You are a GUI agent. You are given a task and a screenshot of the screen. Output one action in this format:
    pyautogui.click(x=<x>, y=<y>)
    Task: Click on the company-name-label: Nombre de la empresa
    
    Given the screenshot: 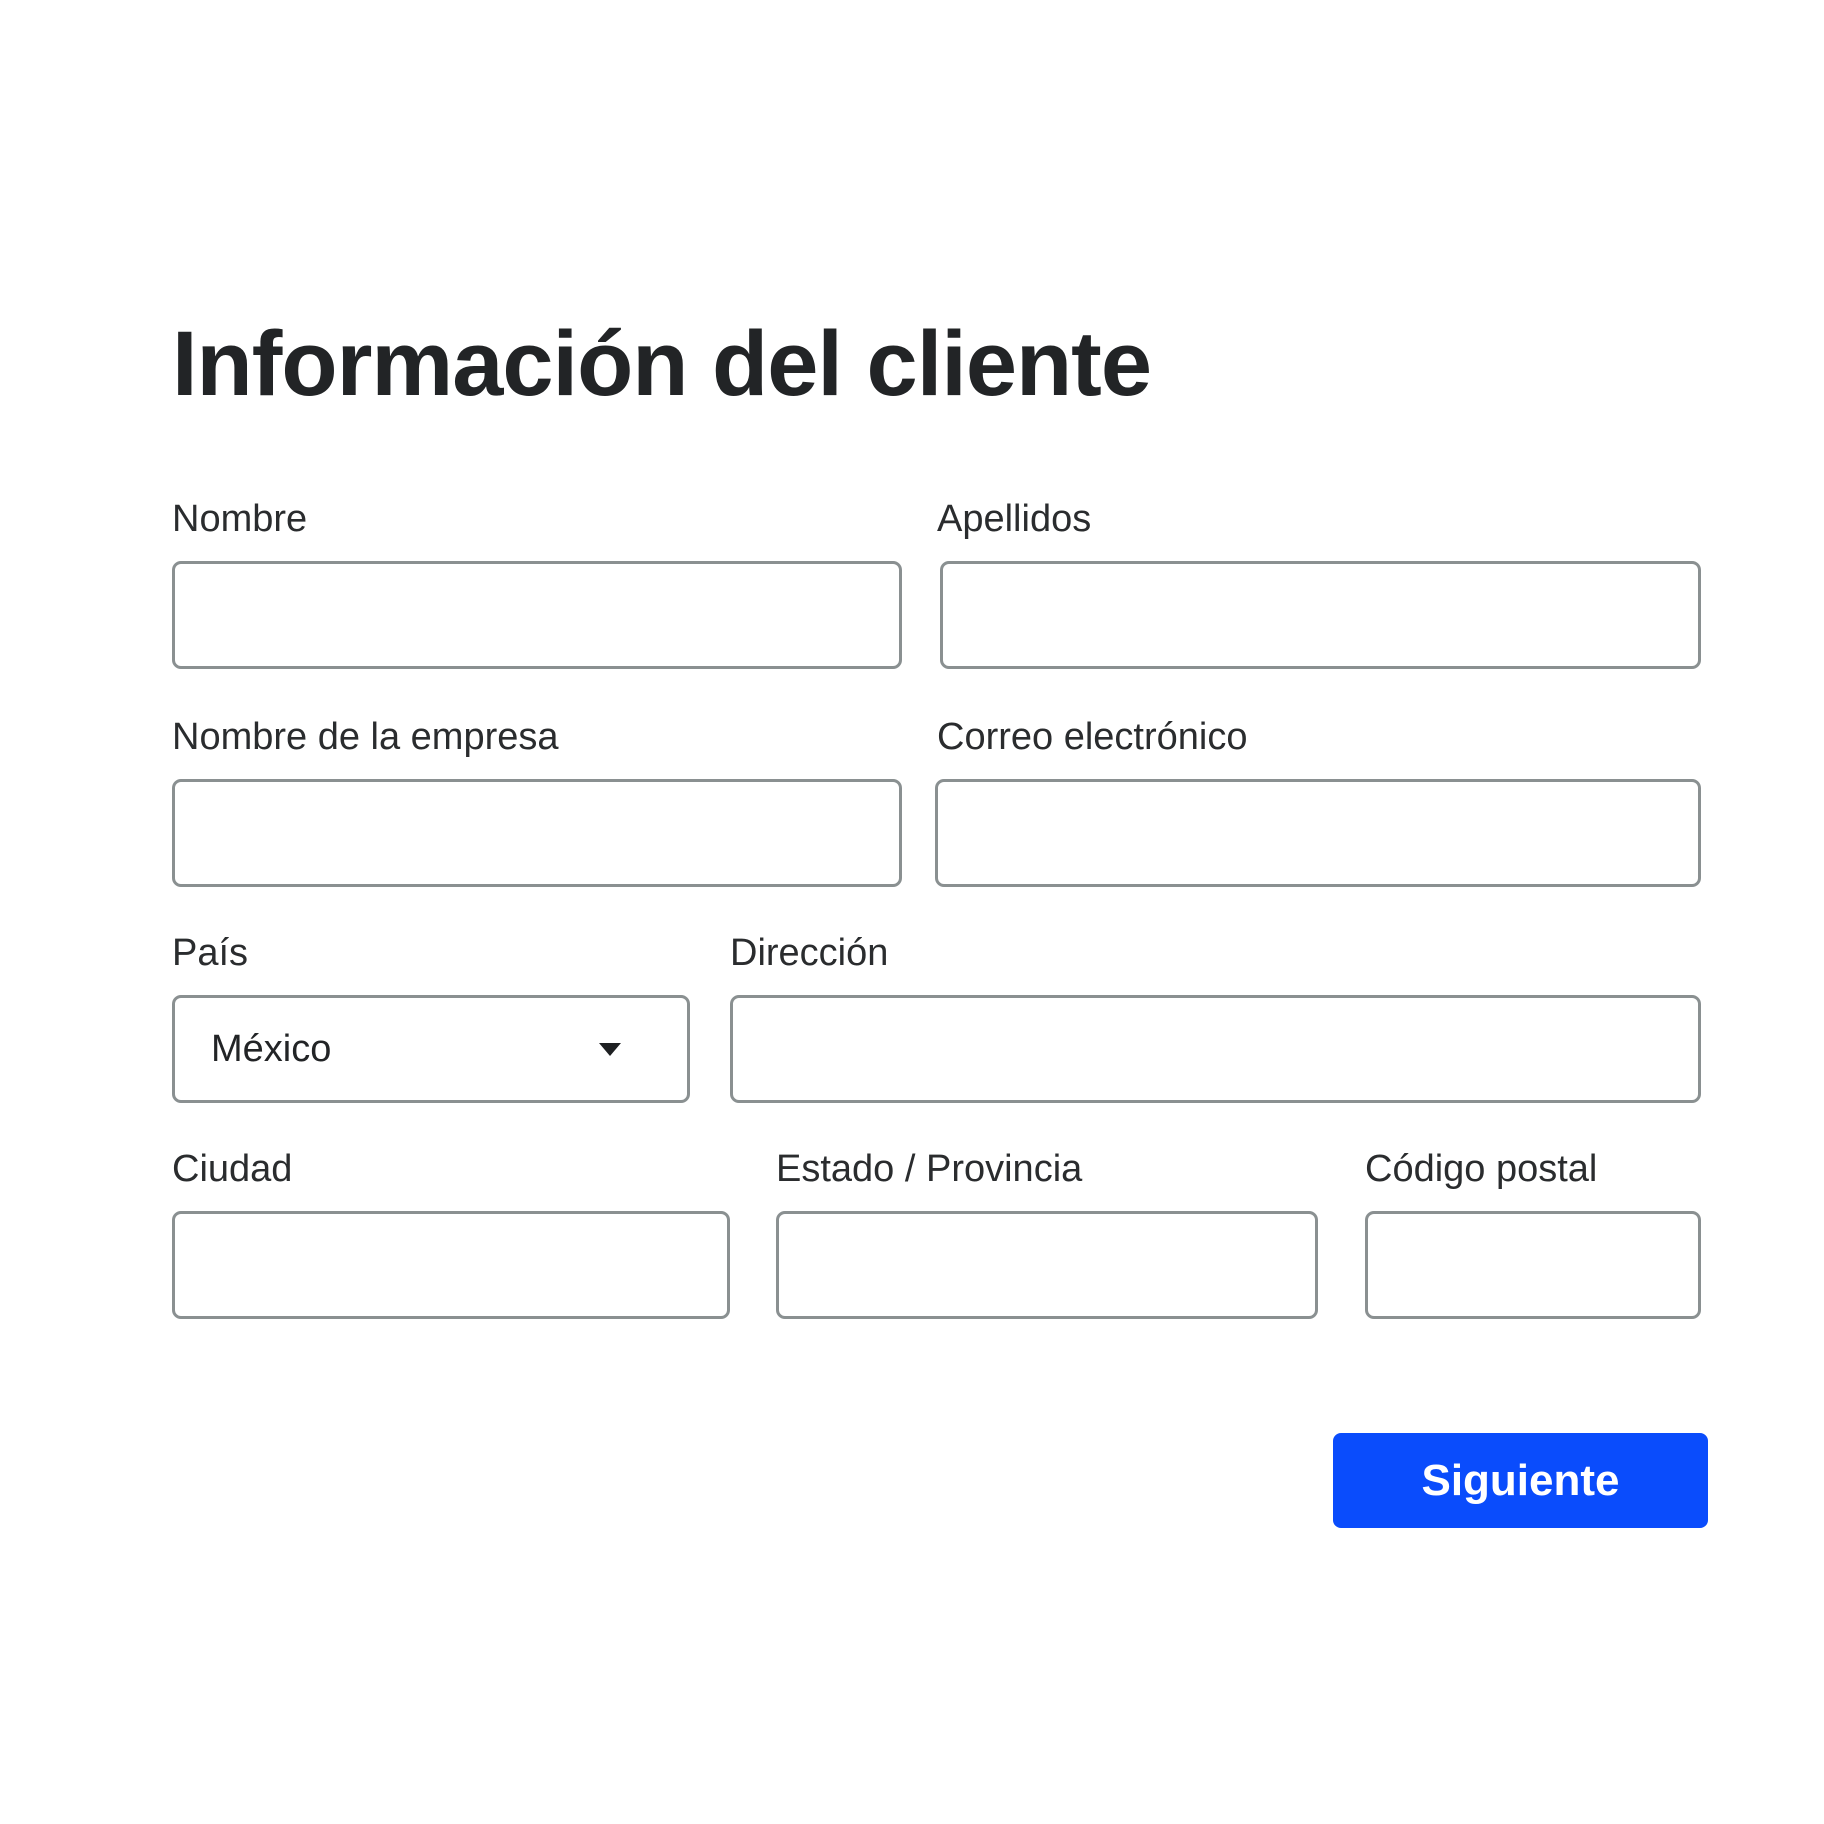 What is the action you would take?
    pyautogui.click(x=365, y=737)
    